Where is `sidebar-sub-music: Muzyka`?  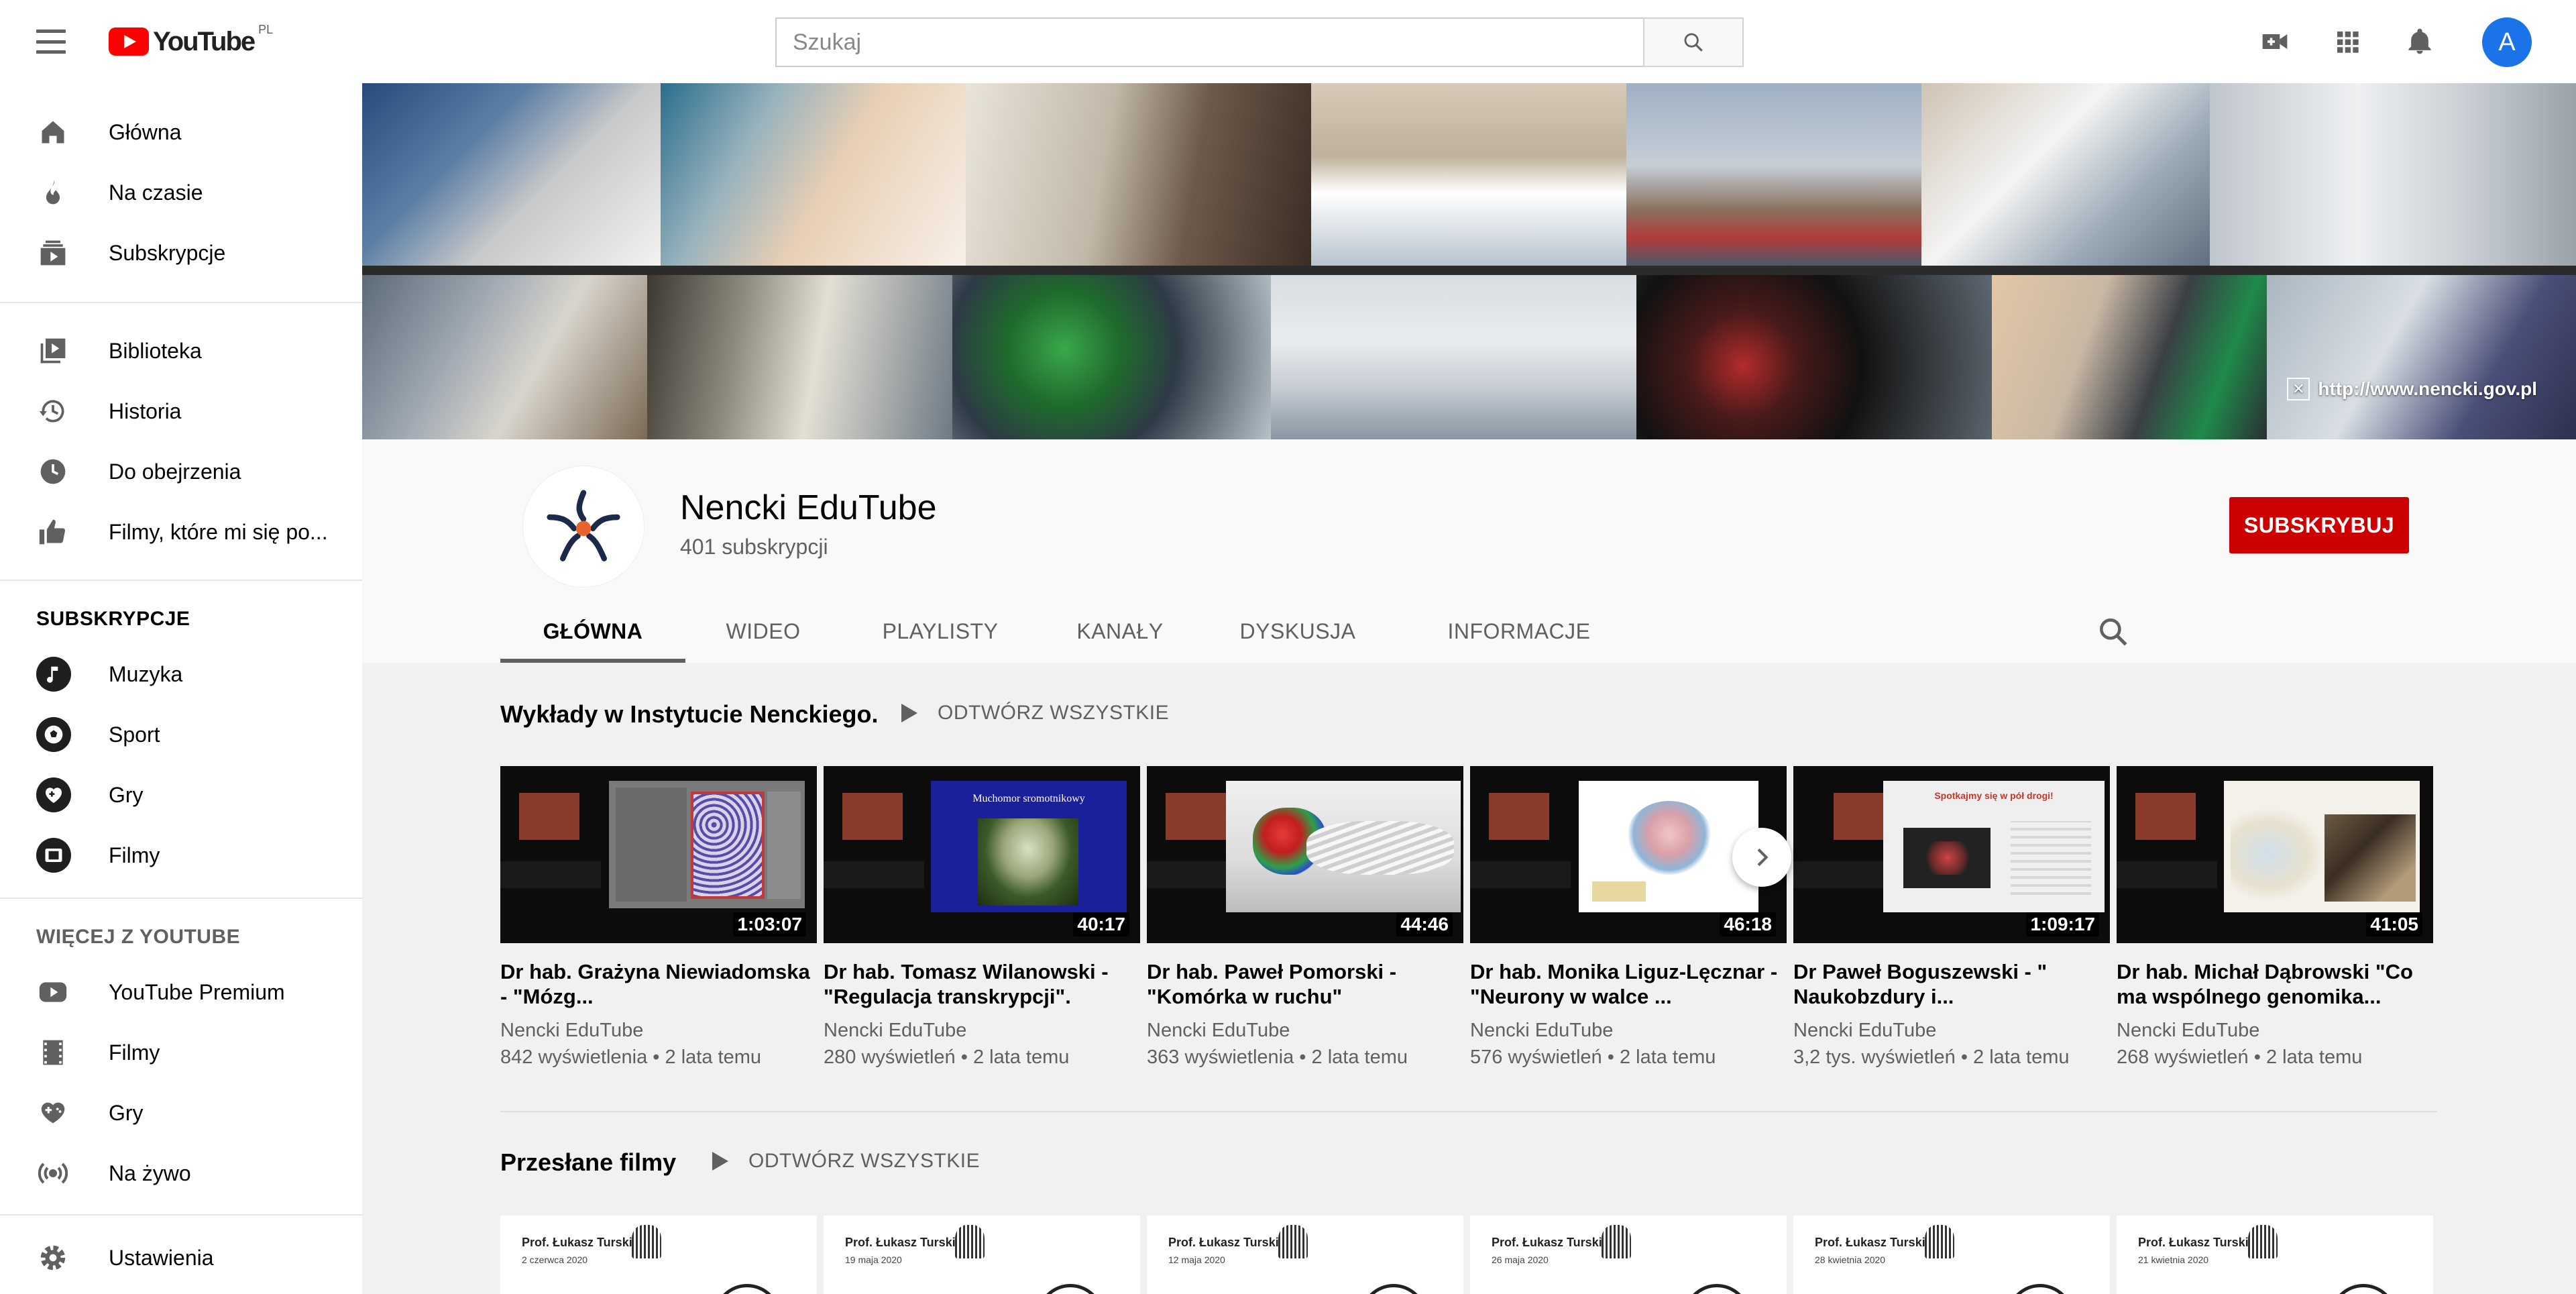 sidebar-sub-music: Muzyka is located at coordinates (181, 674).